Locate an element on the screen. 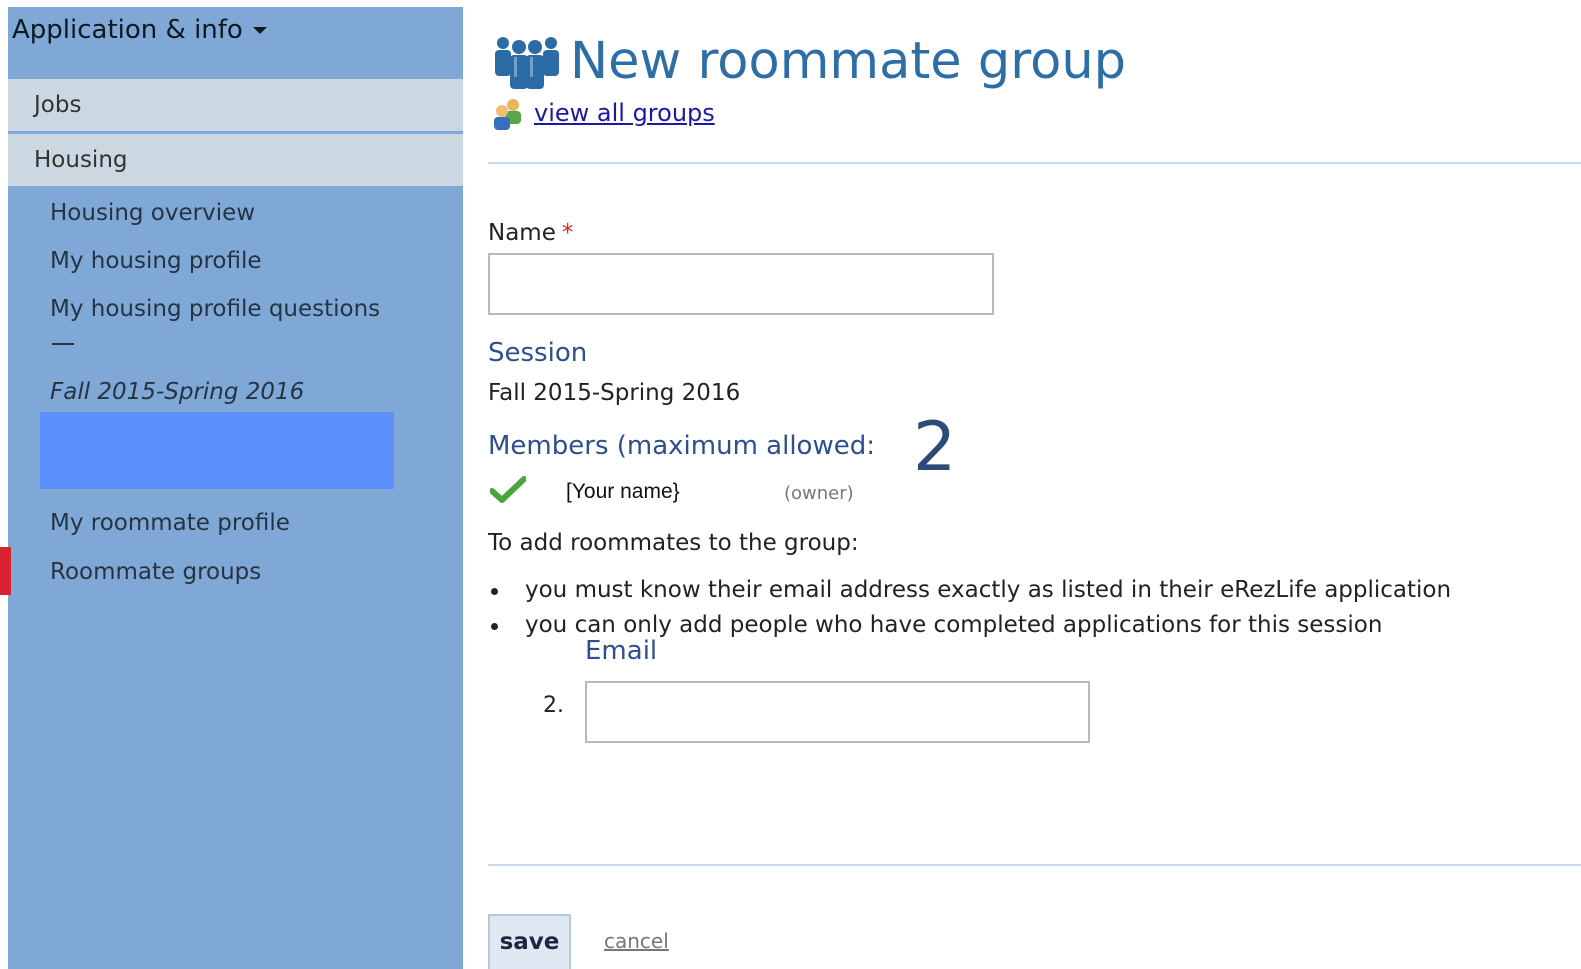  nav-section-housing: Housing is located at coordinates (235, 160).